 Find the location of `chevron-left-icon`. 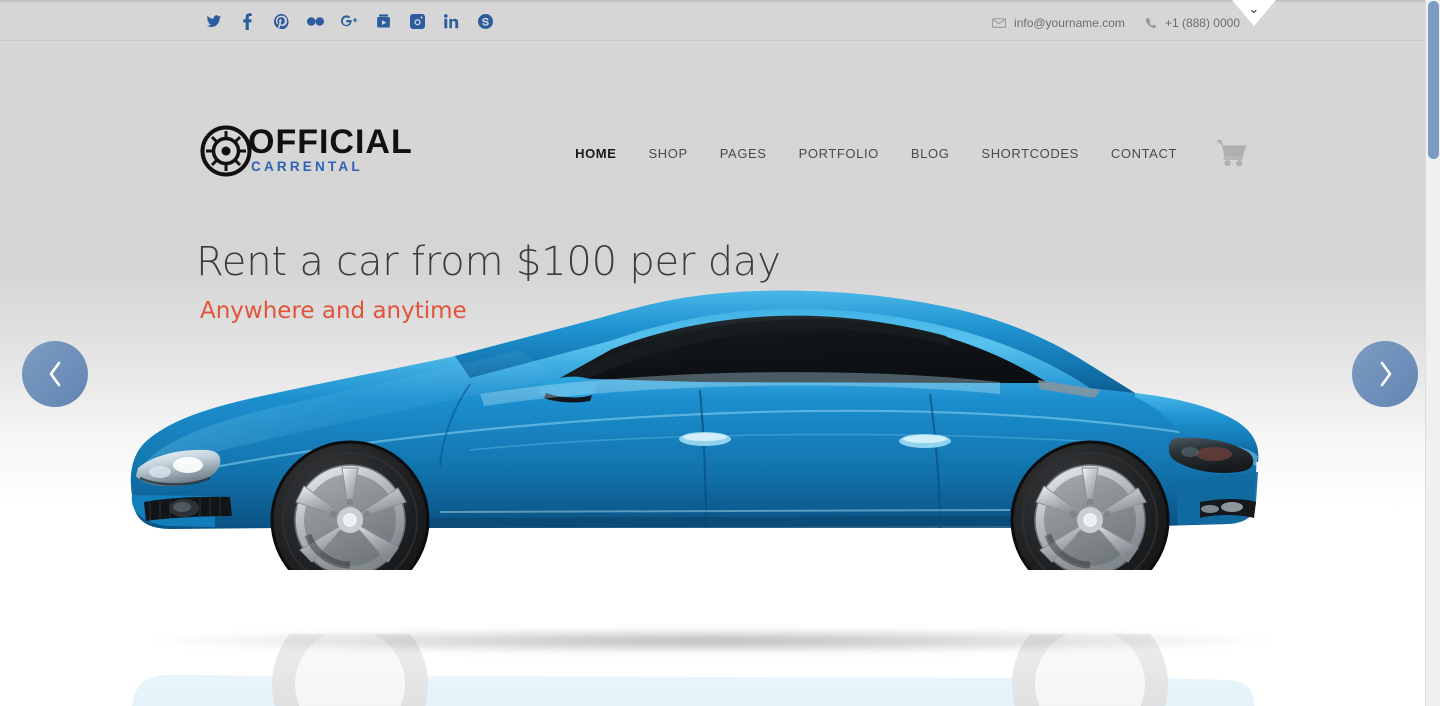

chevron-left-icon is located at coordinates (54, 374).